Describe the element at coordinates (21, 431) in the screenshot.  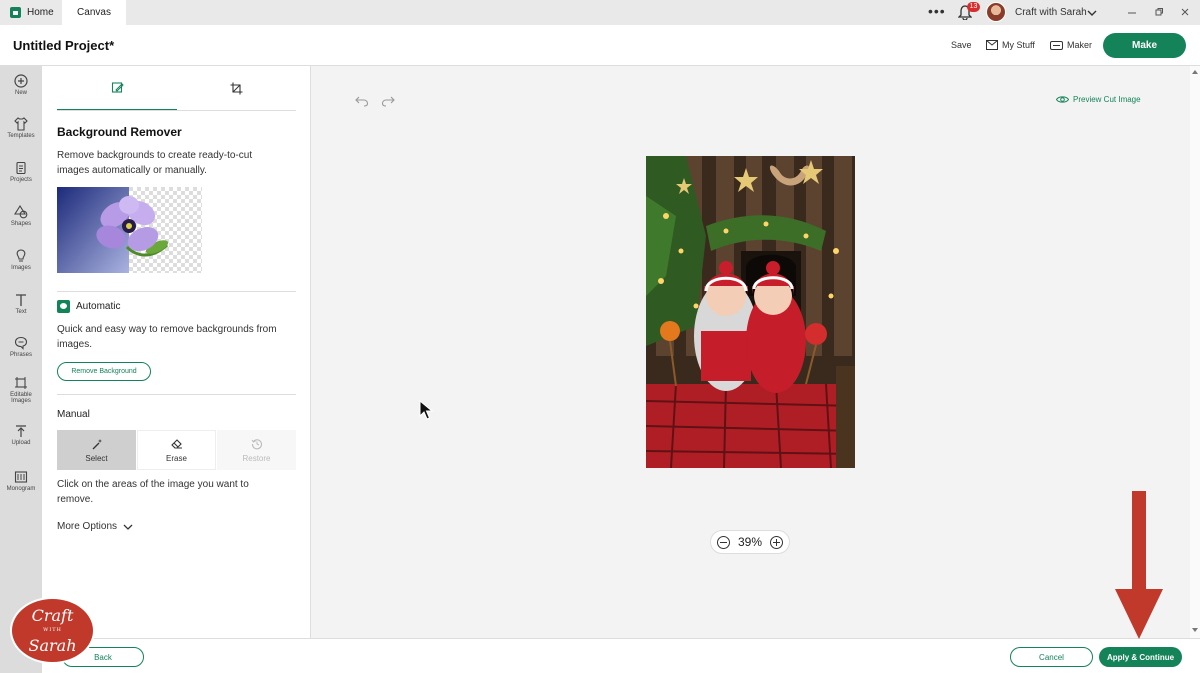
I see `upload-icon` at that location.